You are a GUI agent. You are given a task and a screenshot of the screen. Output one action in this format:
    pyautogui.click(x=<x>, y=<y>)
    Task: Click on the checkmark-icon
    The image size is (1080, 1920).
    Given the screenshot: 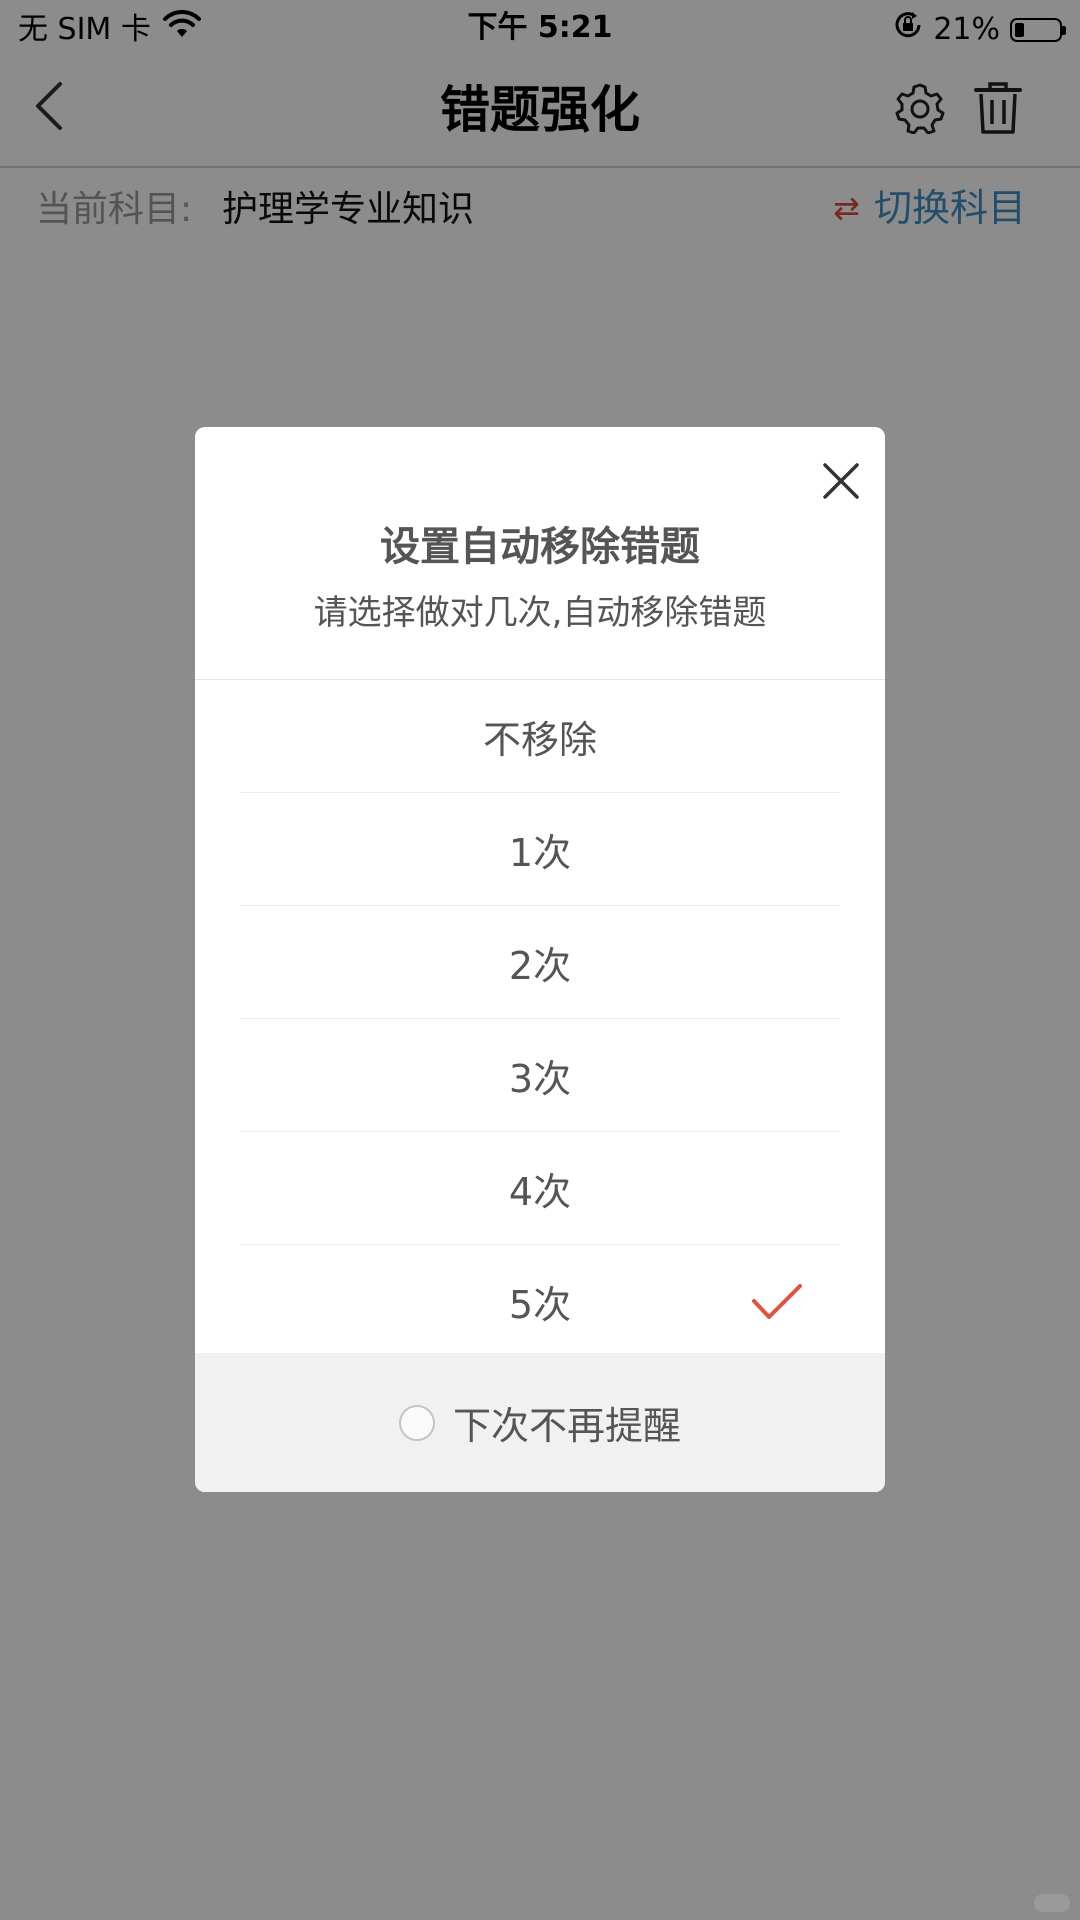 What is the action you would take?
    pyautogui.click(x=777, y=1302)
    